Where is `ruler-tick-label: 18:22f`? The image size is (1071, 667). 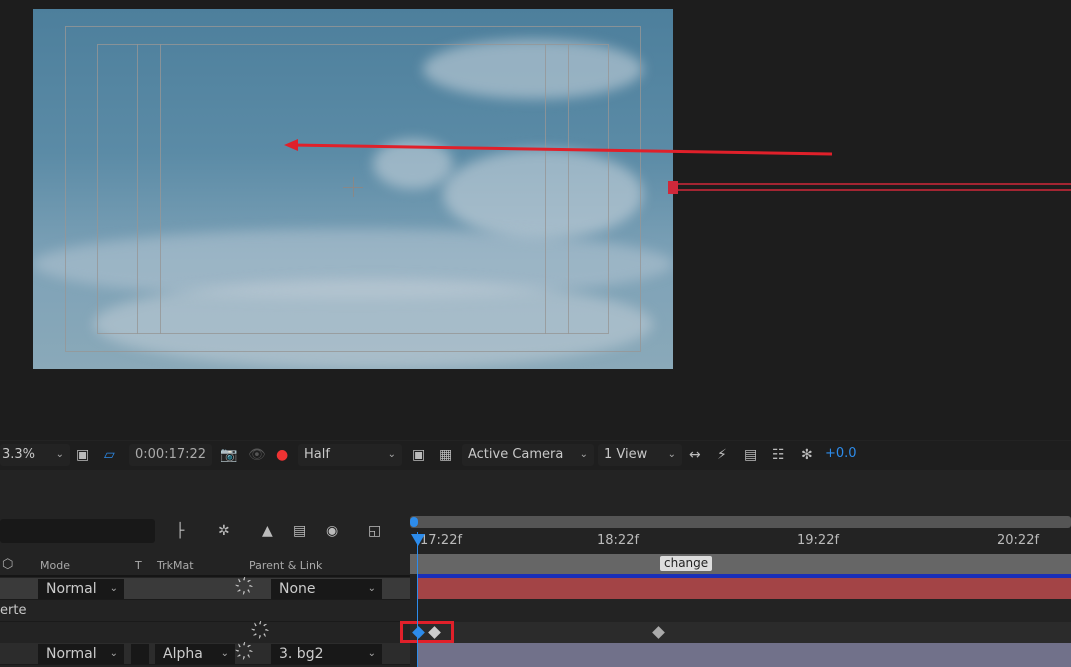
ruler-tick-label: 18:22f is located at coordinates (618, 540).